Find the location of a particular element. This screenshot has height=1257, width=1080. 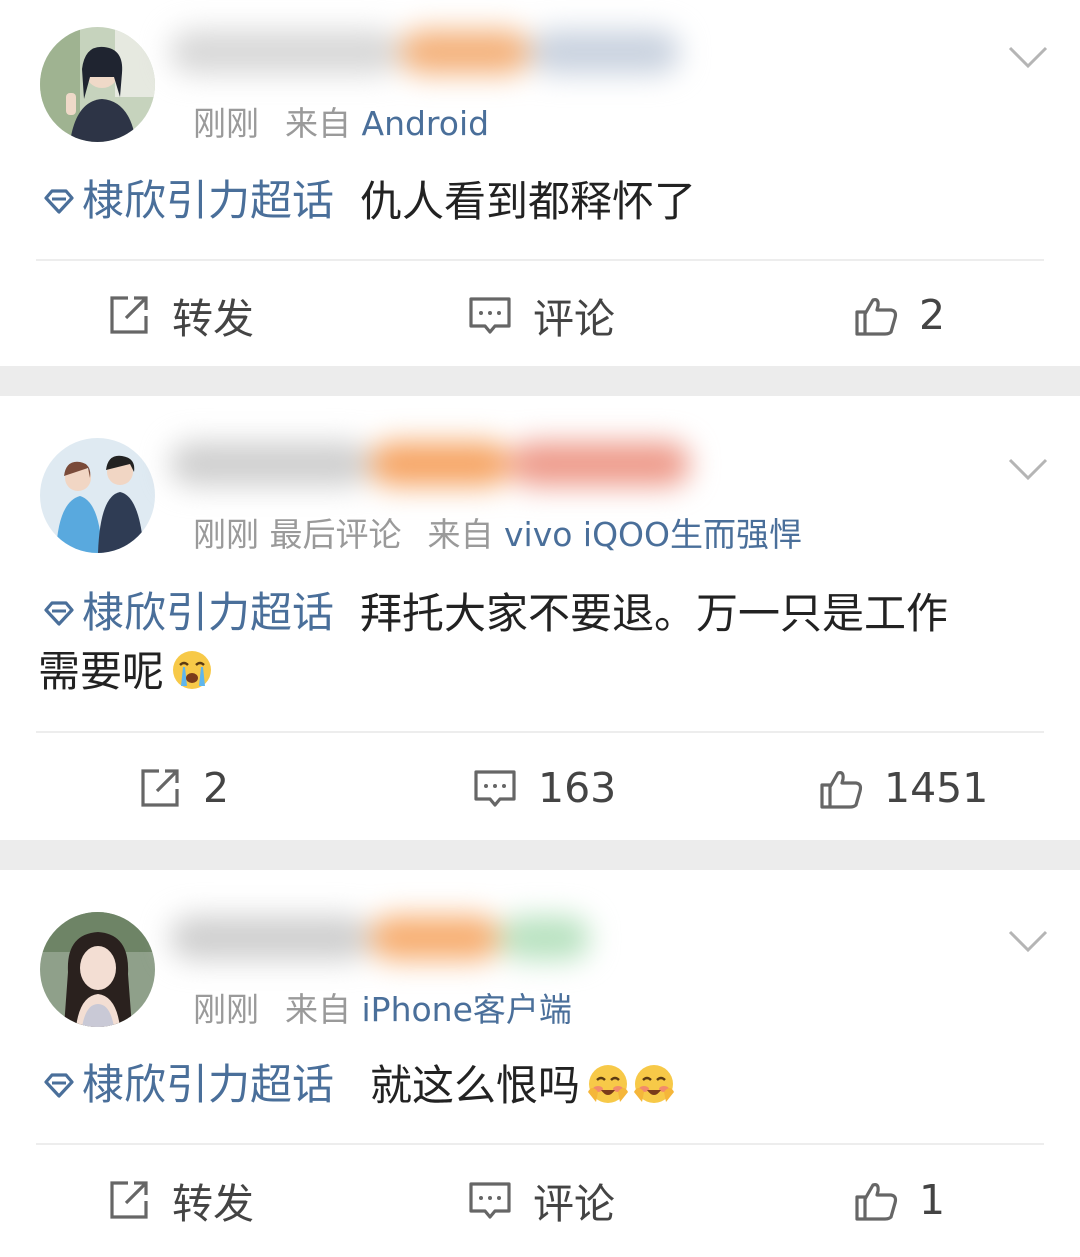

like-count: 1 is located at coordinates (932, 1200).